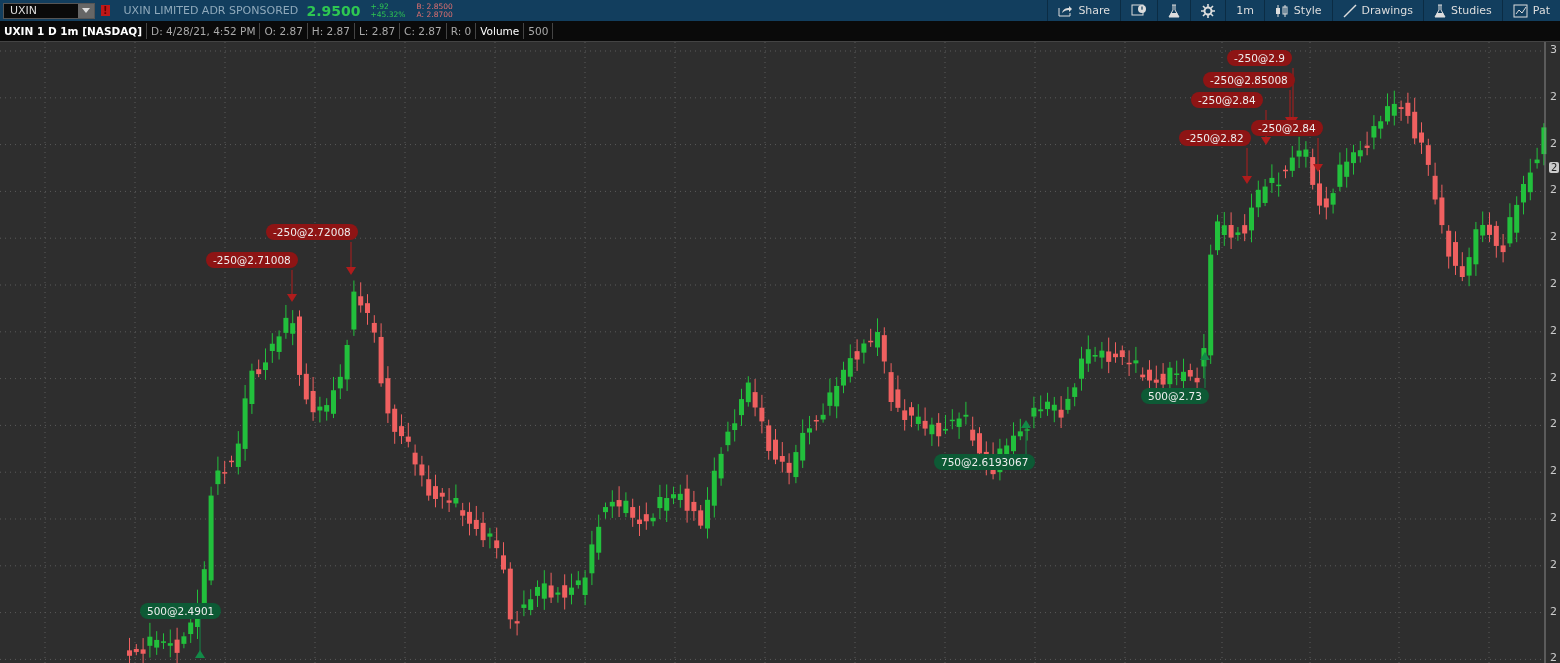  I want to click on axis-label: 3, so click(1553, 49).